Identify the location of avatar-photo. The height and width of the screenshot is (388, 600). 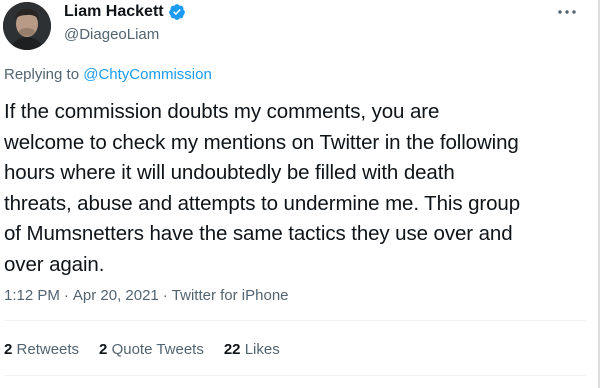
(27, 26).